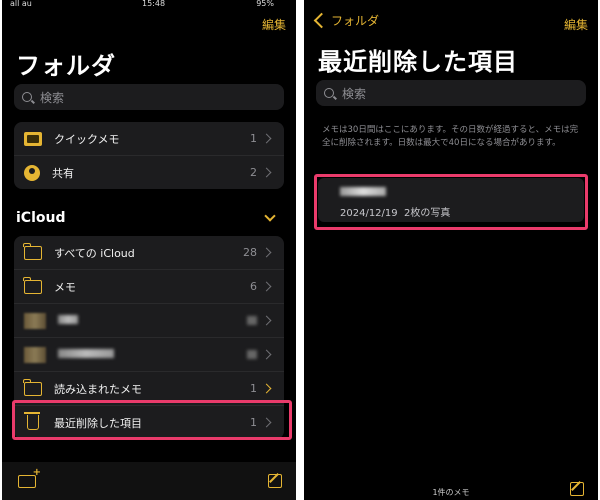 The height and width of the screenshot is (500, 600). What do you see at coordinates (250, 252) in the screenshot?
I see `folder-count: 28` at bounding box center [250, 252].